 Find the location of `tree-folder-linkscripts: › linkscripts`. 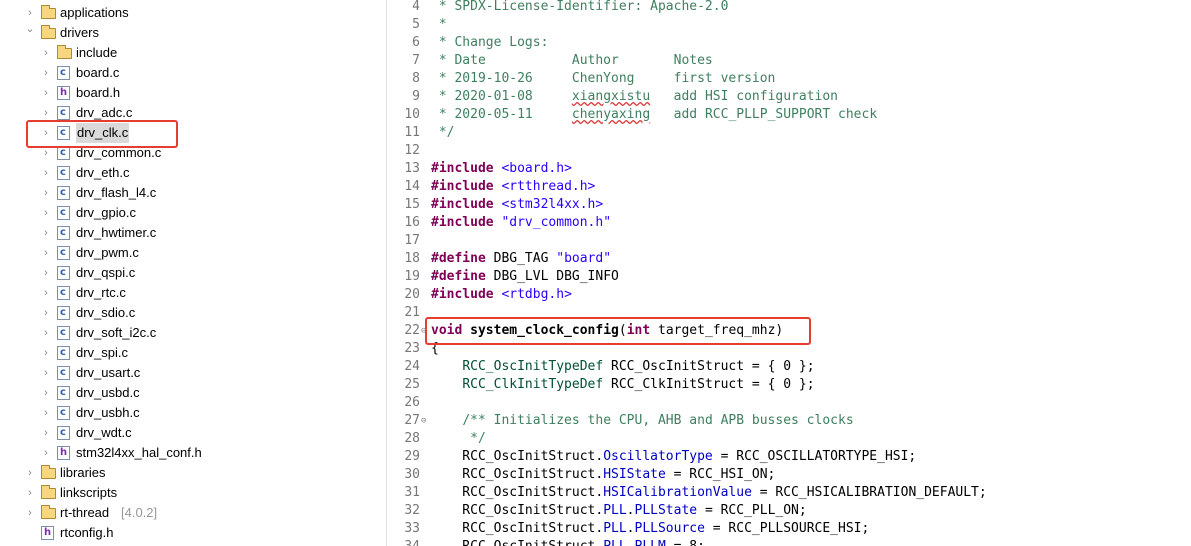

tree-folder-linkscripts: › linkscripts is located at coordinates (192, 493).